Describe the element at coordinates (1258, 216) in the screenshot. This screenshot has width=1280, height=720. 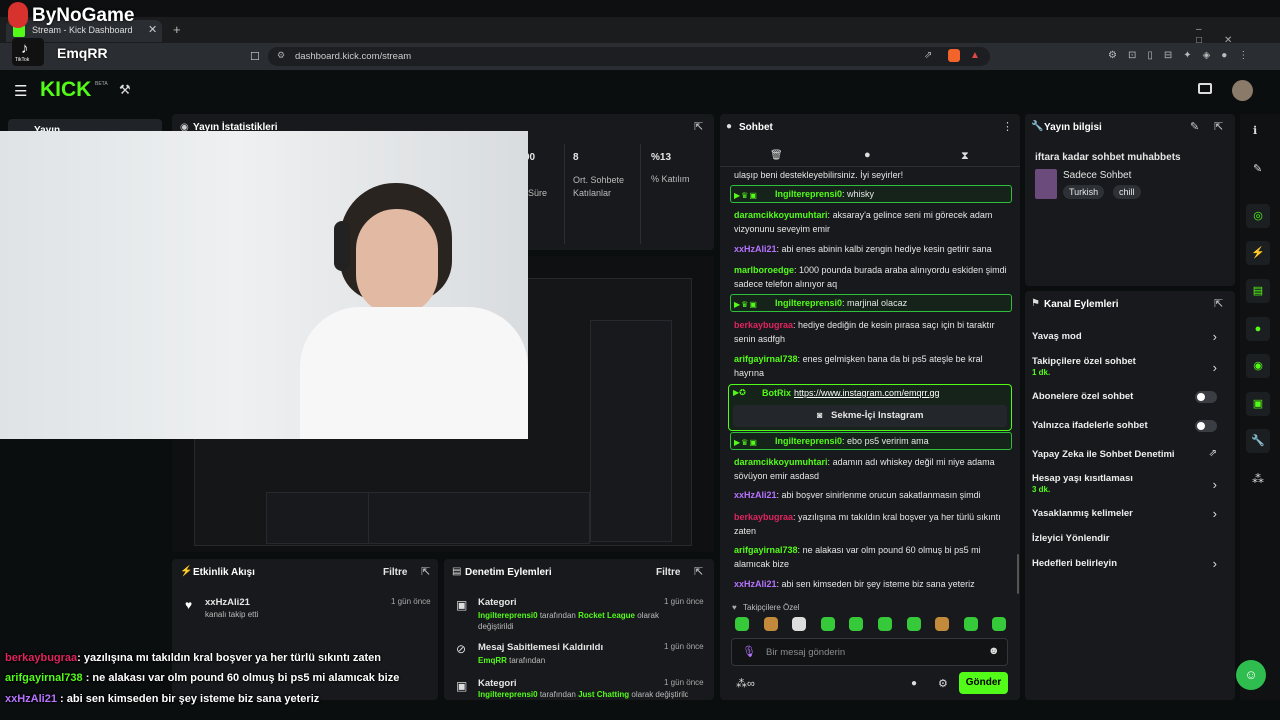
I see `camera-icon: ◎` at that location.